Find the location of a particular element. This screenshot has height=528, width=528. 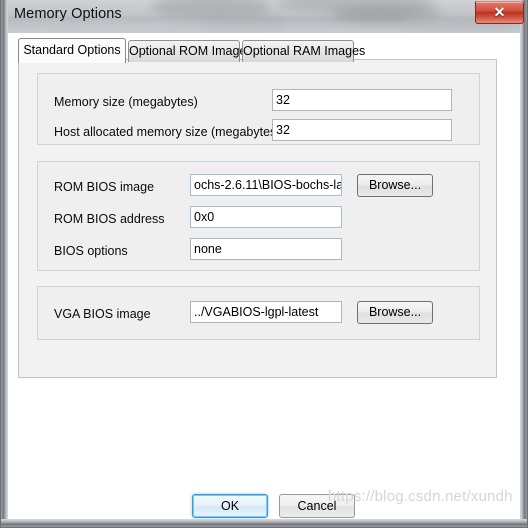

cancel-button: Cancel is located at coordinates (317, 506).